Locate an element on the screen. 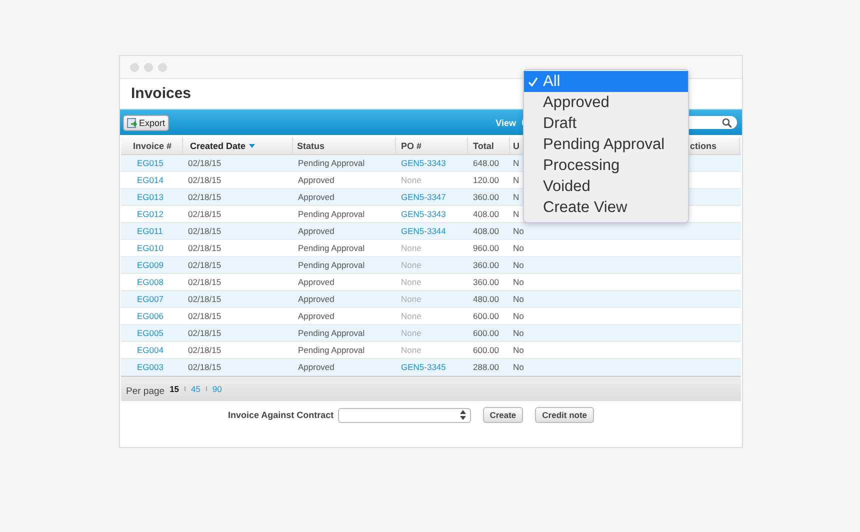  table-cell: 120.00 is located at coordinates (486, 180).